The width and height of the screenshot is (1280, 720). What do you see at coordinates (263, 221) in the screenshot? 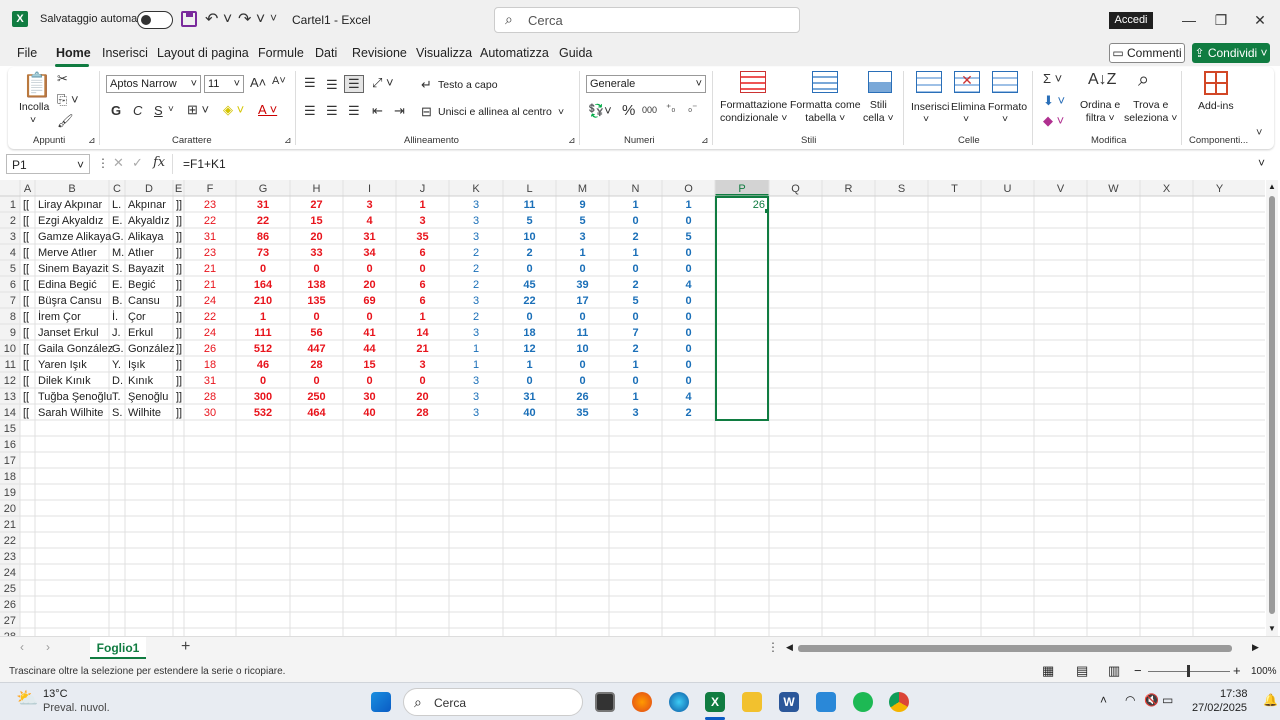
I see `cell-g2: 22` at bounding box center [263, 221].